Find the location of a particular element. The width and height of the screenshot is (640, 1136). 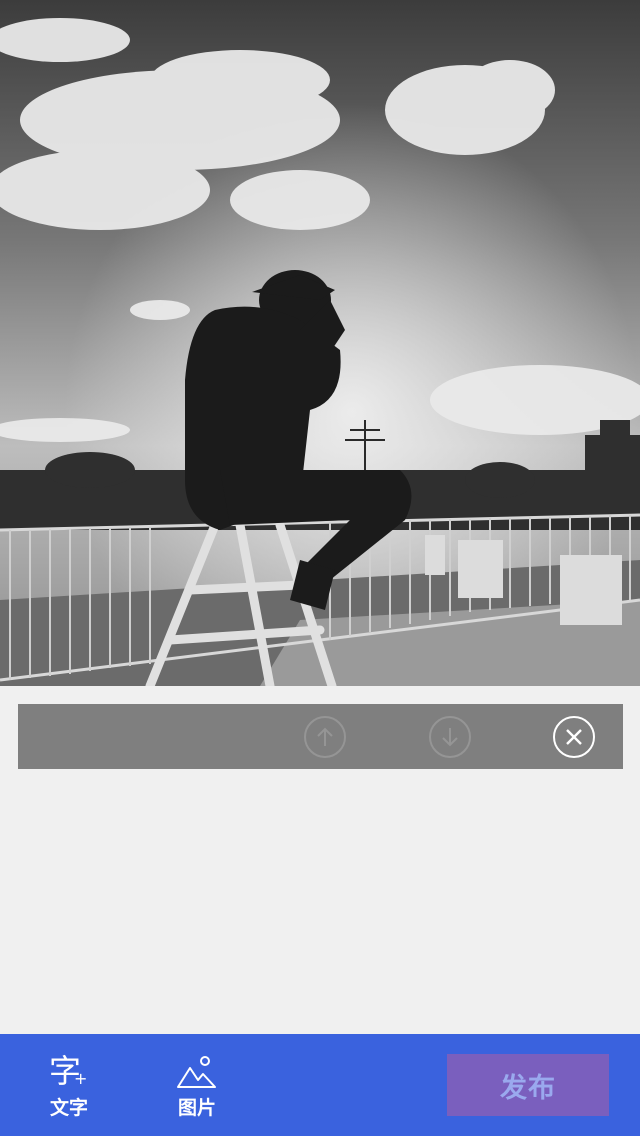

arrow-up-circle-icon is located at coordinates (325, 736).